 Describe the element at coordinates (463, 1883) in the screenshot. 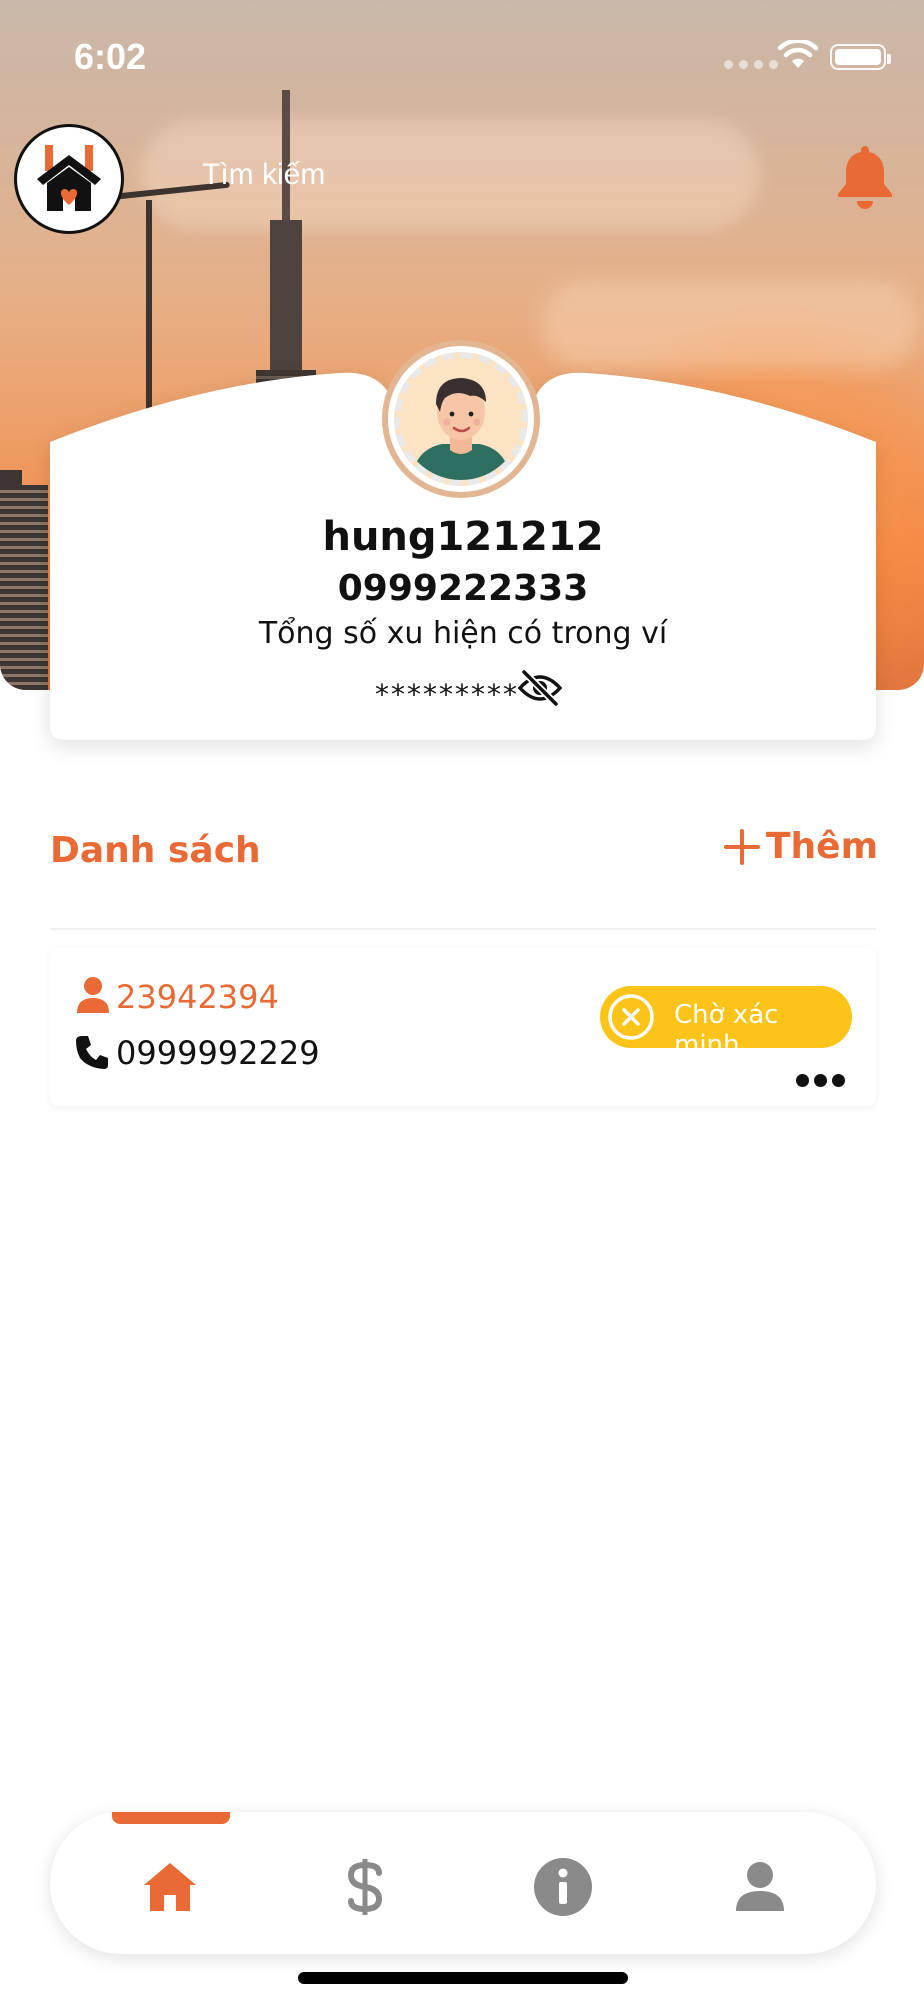

I see `bottom-navigation` at that location.